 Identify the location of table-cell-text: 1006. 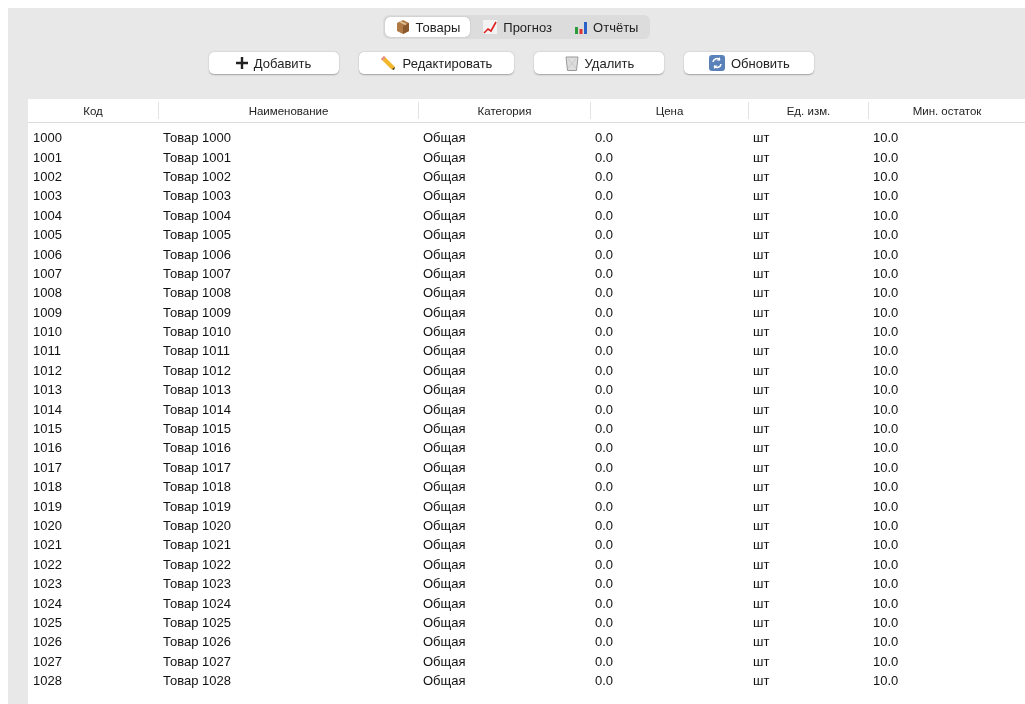
(47, 254).